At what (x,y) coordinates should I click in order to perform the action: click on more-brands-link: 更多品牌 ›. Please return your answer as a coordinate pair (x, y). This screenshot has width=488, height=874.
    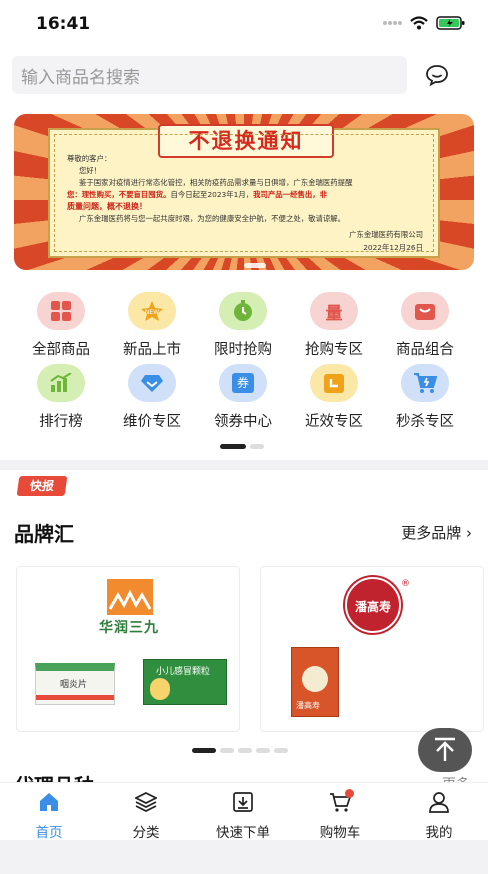
    Looking at the image, I should click on (436, 532).